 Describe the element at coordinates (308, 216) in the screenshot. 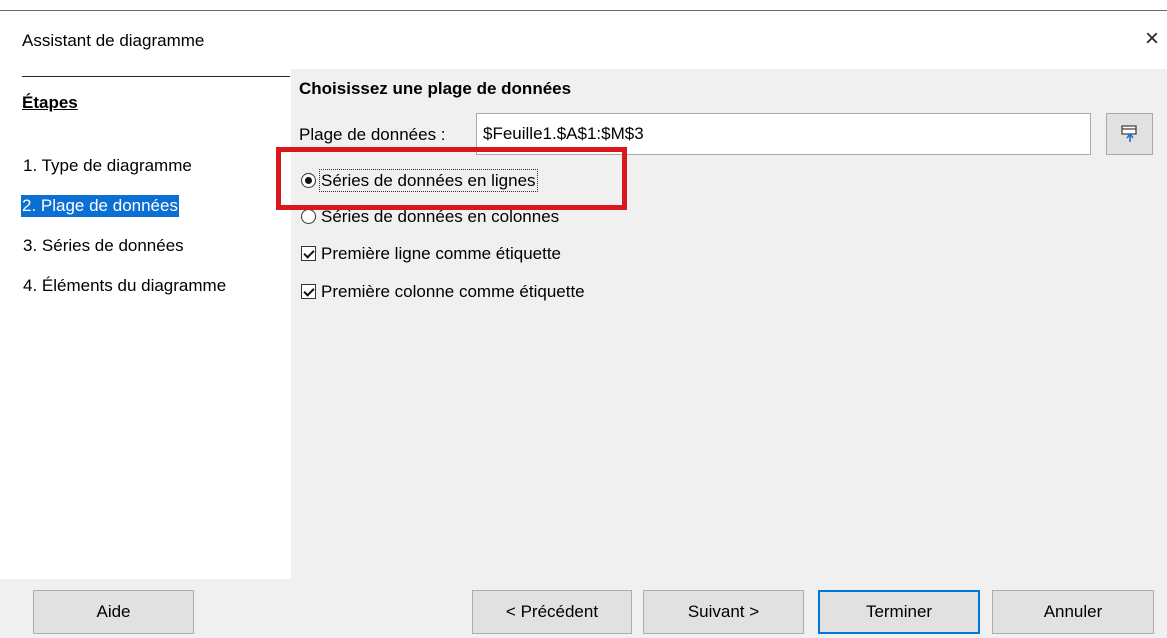

I see `radio-unselected-icon` at that location.